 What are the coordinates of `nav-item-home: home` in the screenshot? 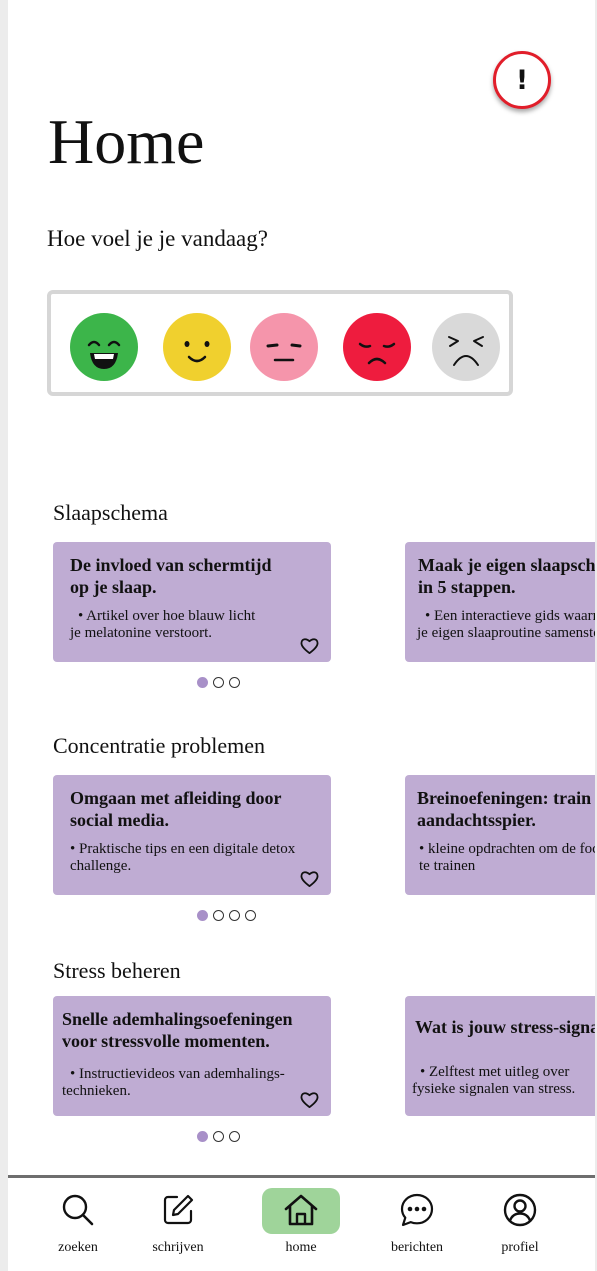 It's located at (301, 1223).